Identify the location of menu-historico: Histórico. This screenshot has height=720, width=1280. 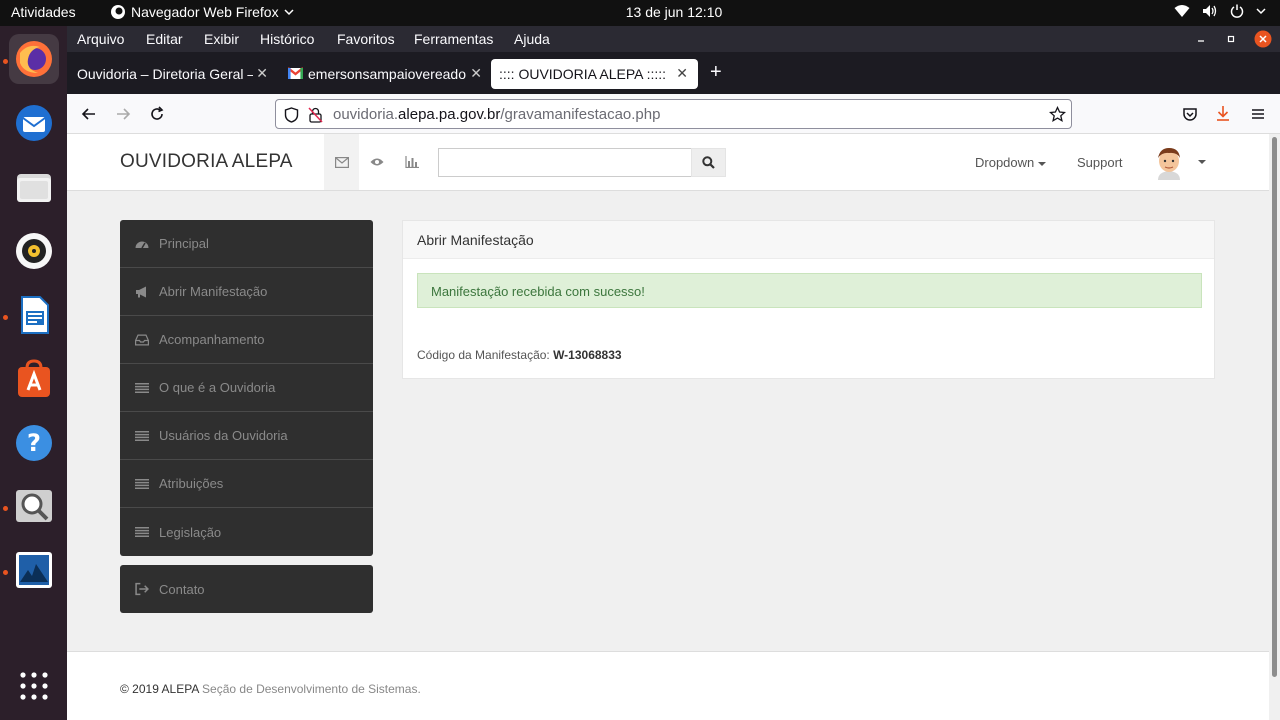
(287, 39).